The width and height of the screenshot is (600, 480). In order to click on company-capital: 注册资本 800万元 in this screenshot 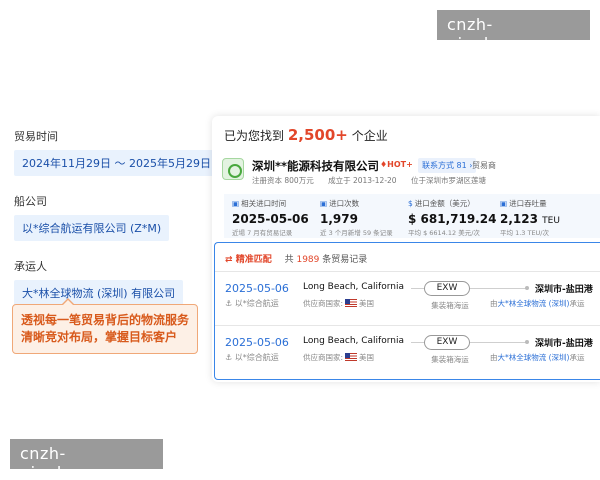, I will do `click(283, 180)`.